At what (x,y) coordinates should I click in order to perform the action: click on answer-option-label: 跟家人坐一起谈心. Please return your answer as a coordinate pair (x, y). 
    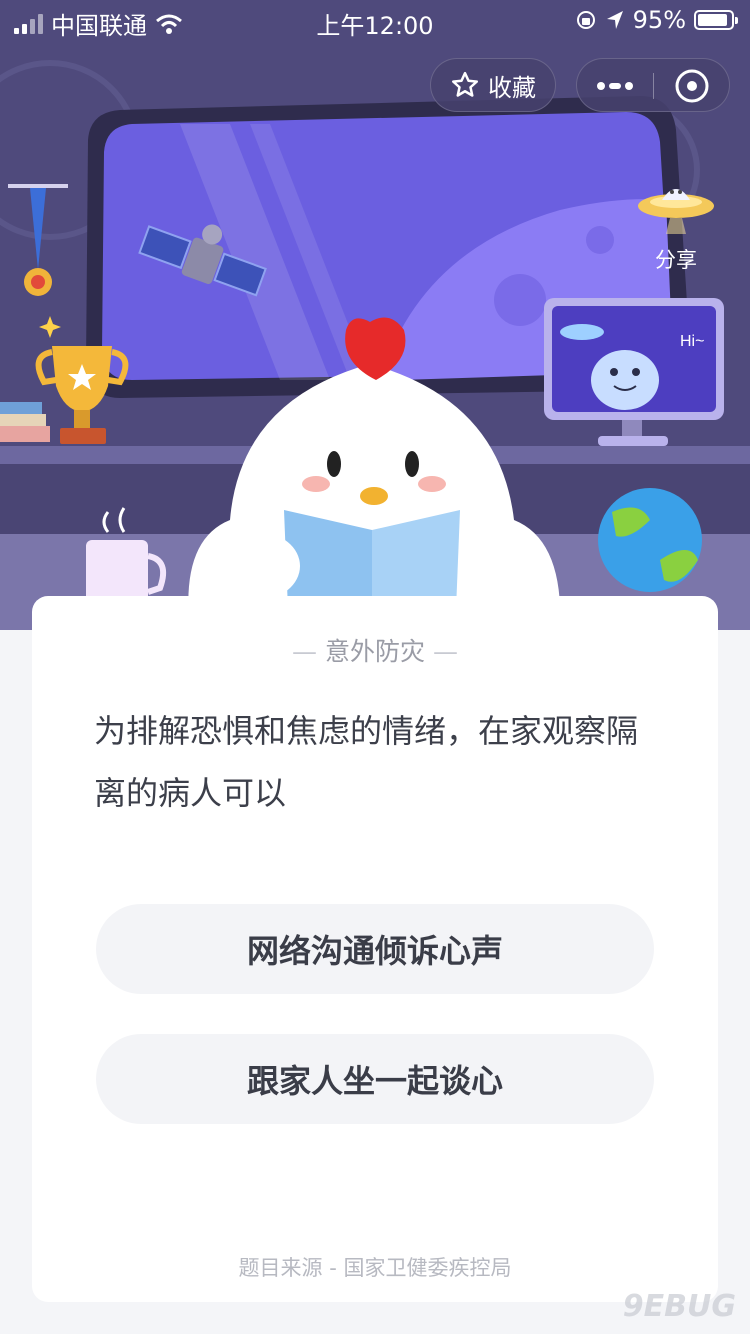
    Looking at the image, I should click on (374, 1081).